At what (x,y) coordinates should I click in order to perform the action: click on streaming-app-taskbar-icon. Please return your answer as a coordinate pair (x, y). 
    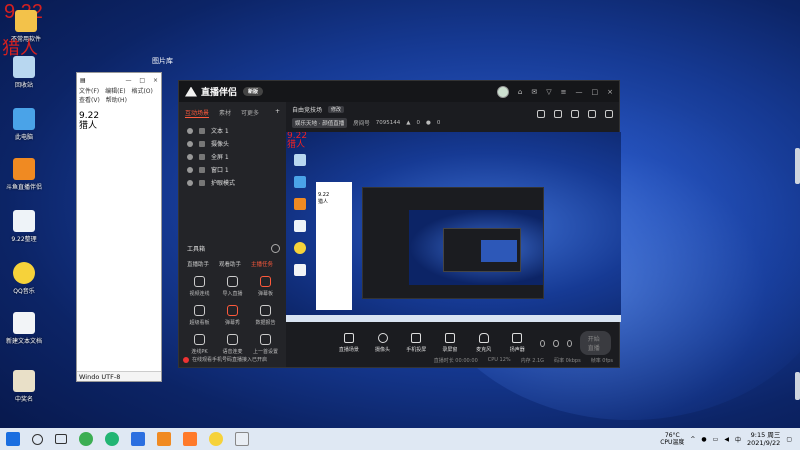
    Looking at the image, I should click on (190, 439).